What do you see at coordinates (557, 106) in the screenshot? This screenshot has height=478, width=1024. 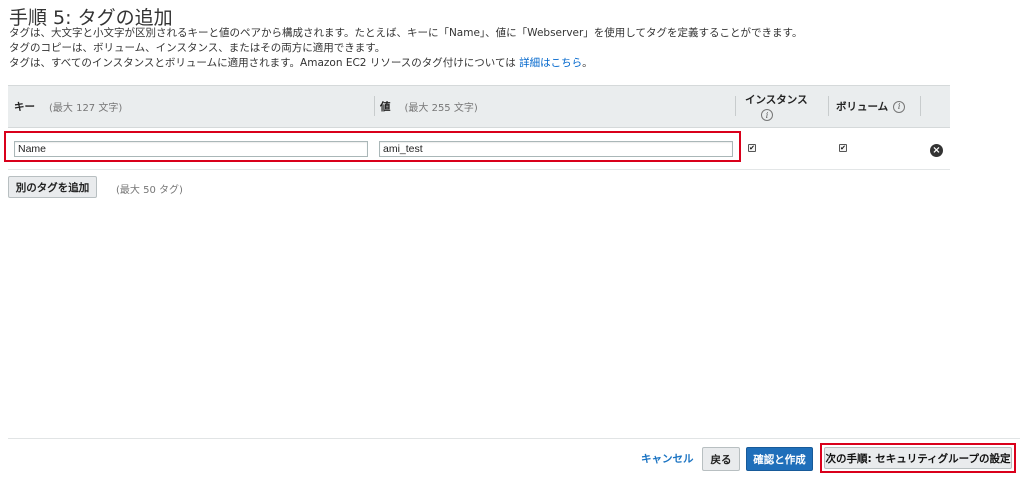 I see `value-column-header: 値 (最大 255 文字)` at bounding box center [557, 106].